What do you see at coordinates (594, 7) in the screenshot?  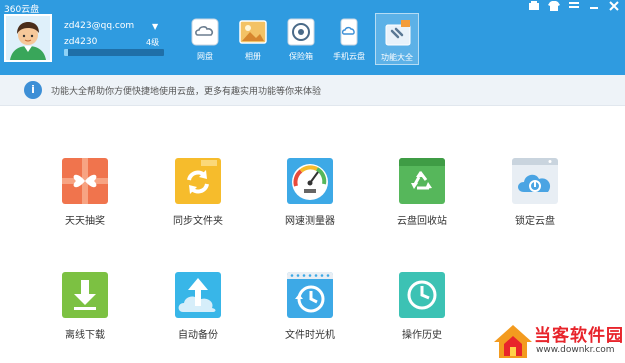 I see `minimize-icon` at bounding box center [594, 7].